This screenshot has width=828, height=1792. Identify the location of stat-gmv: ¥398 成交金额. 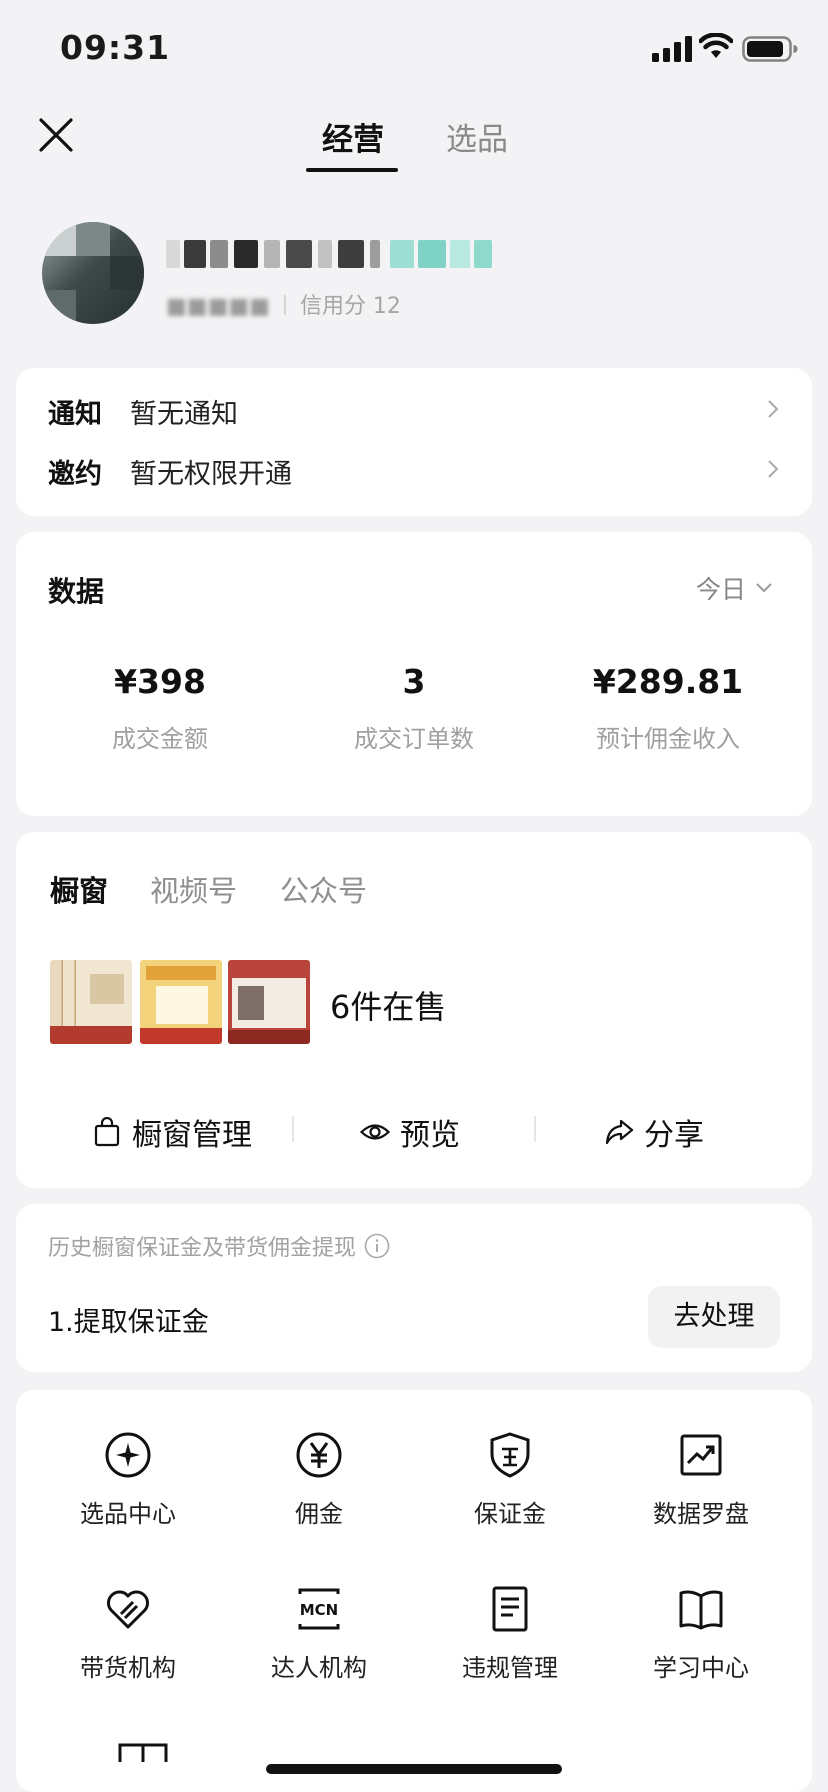
(160, 708).